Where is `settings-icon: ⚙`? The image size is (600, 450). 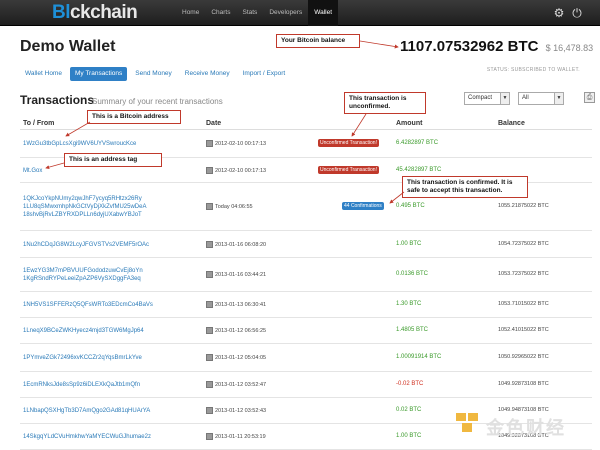 settings-icon: ⚙ is located at coordinates (559, 13).